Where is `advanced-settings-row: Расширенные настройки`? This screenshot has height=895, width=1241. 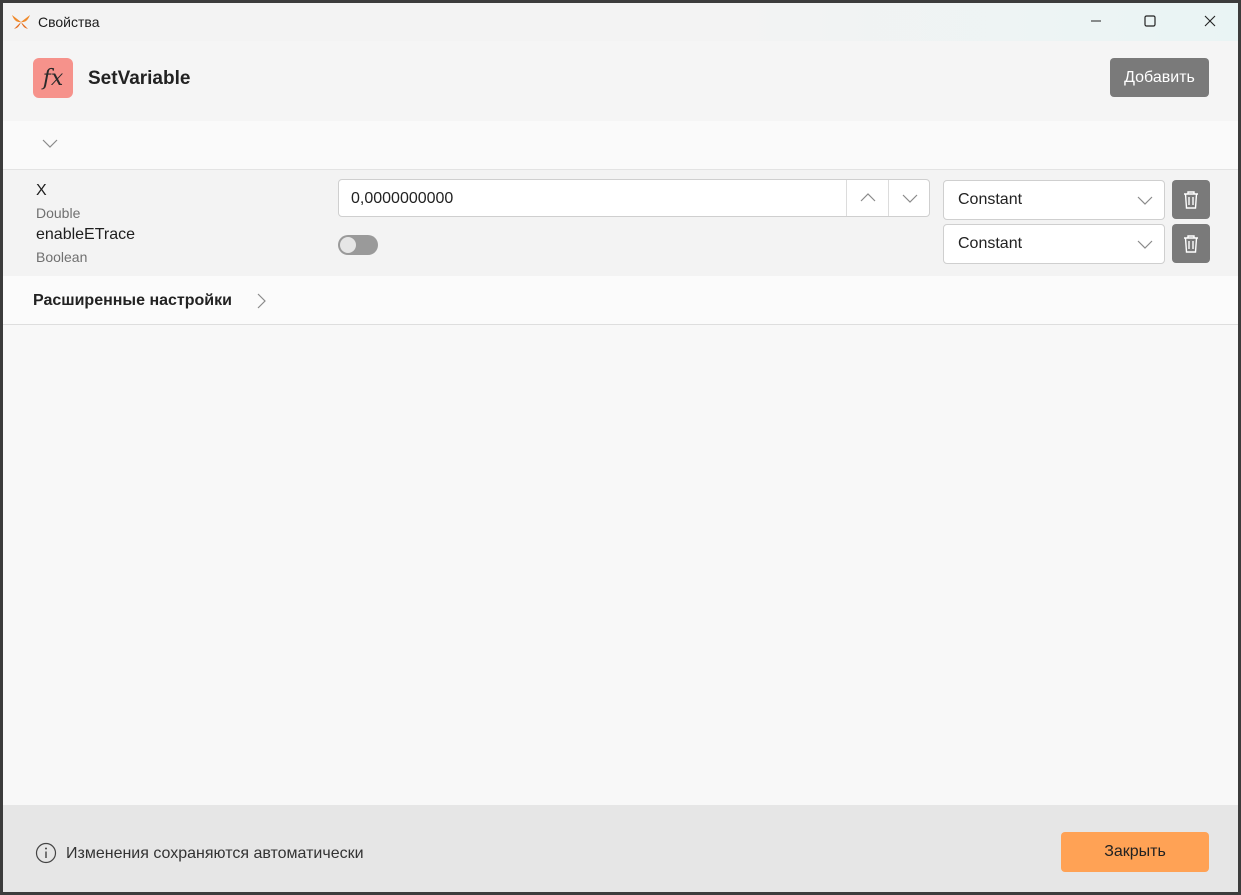 advanced-settings-row: Расширенные настройки is located at coordinates (620, 300).